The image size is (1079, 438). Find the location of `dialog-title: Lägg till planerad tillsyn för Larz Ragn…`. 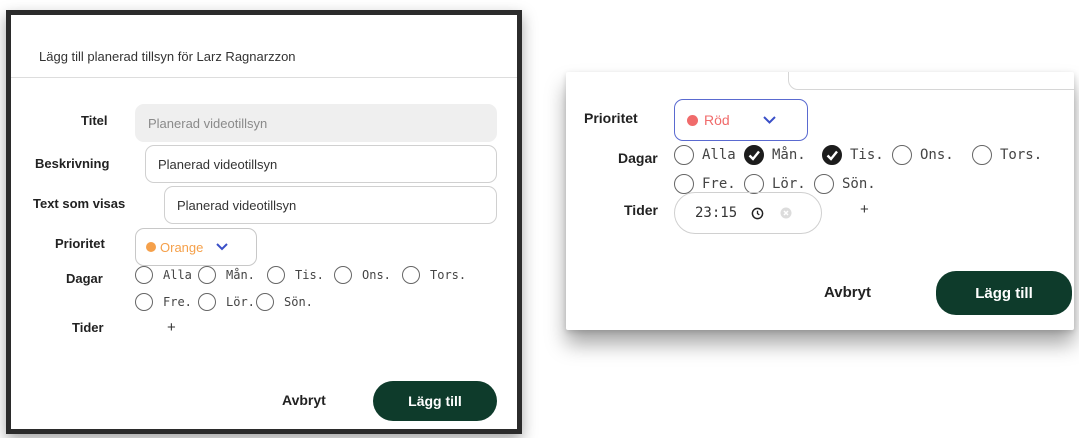

dialog-title: Lägg till planerad tillsyn för Larz Ragn… is located at coordinates (167, 56).